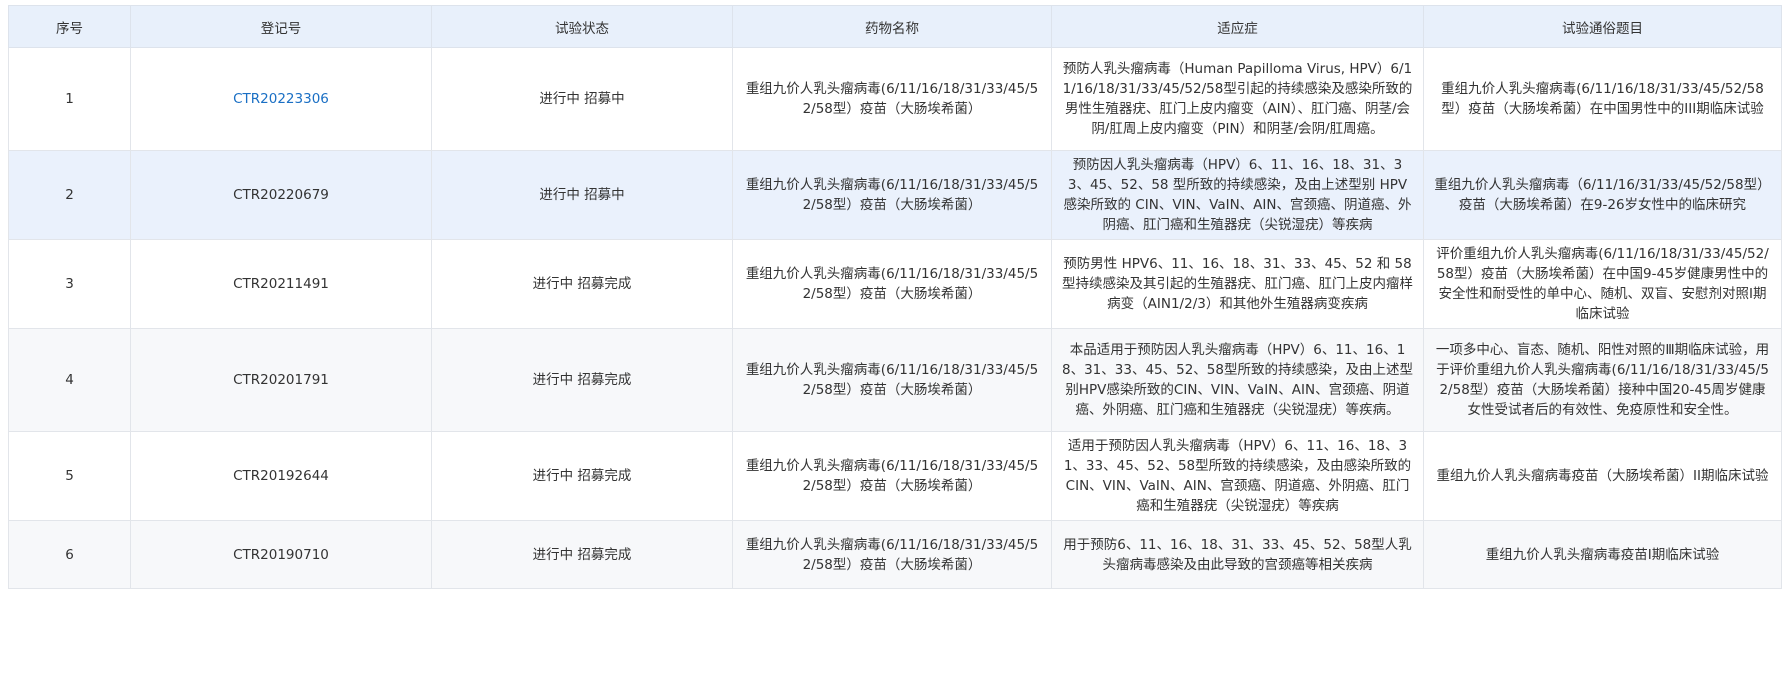 The image size is (1789, 679). Describe the element at coordinates (69, 554) in the screenshot. I see `cell-index: 6` at that location.